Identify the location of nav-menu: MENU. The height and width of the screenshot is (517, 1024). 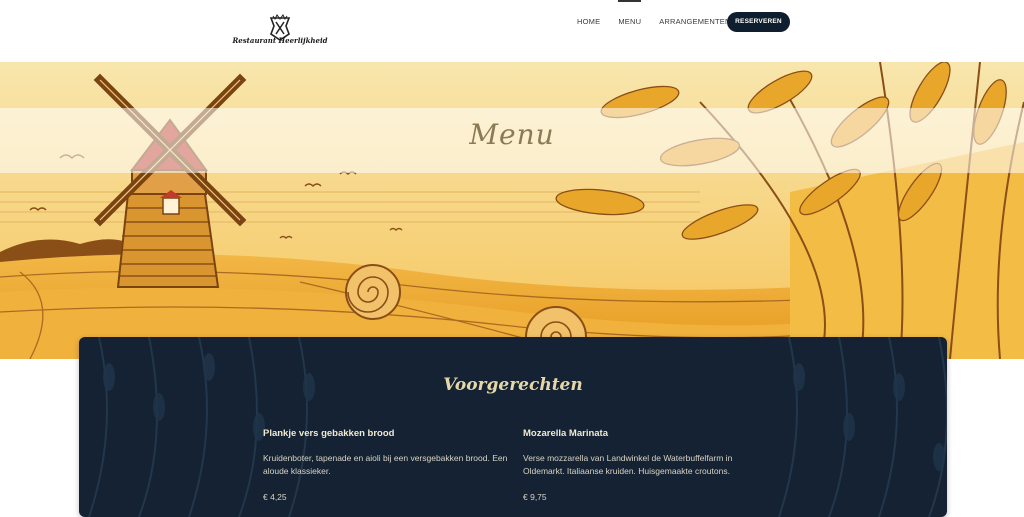
(629, 22).